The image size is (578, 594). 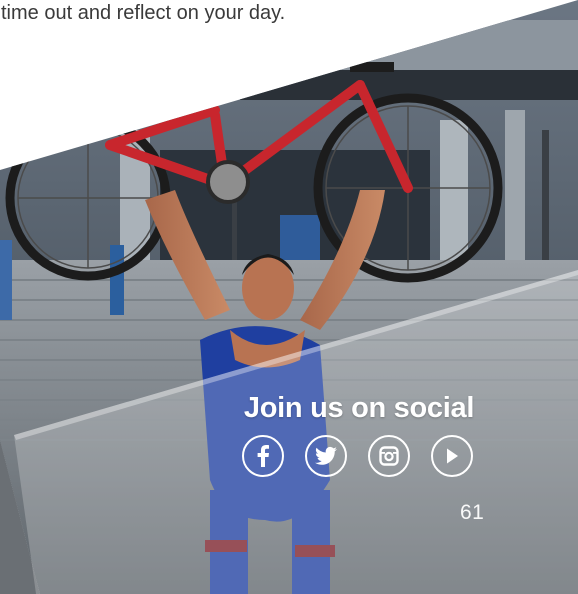 What do you see at coordinates (359, 433) in the screenshot?
I see `social-block: Join us on social` at bounding box center [359, 433].